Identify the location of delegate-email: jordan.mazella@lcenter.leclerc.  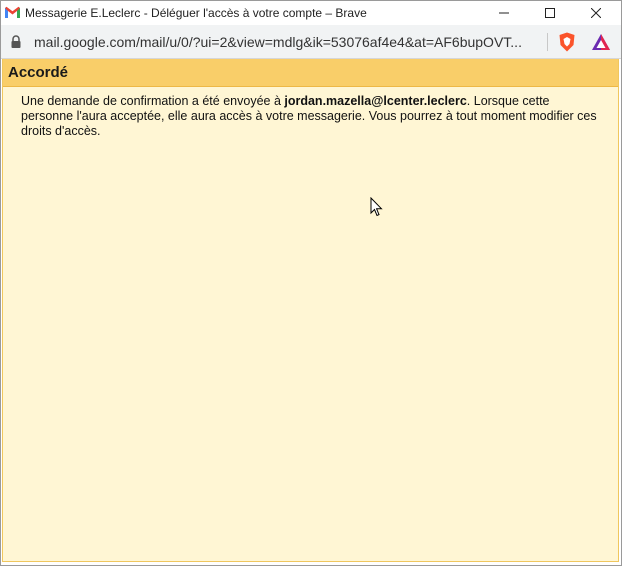
(375, 101).